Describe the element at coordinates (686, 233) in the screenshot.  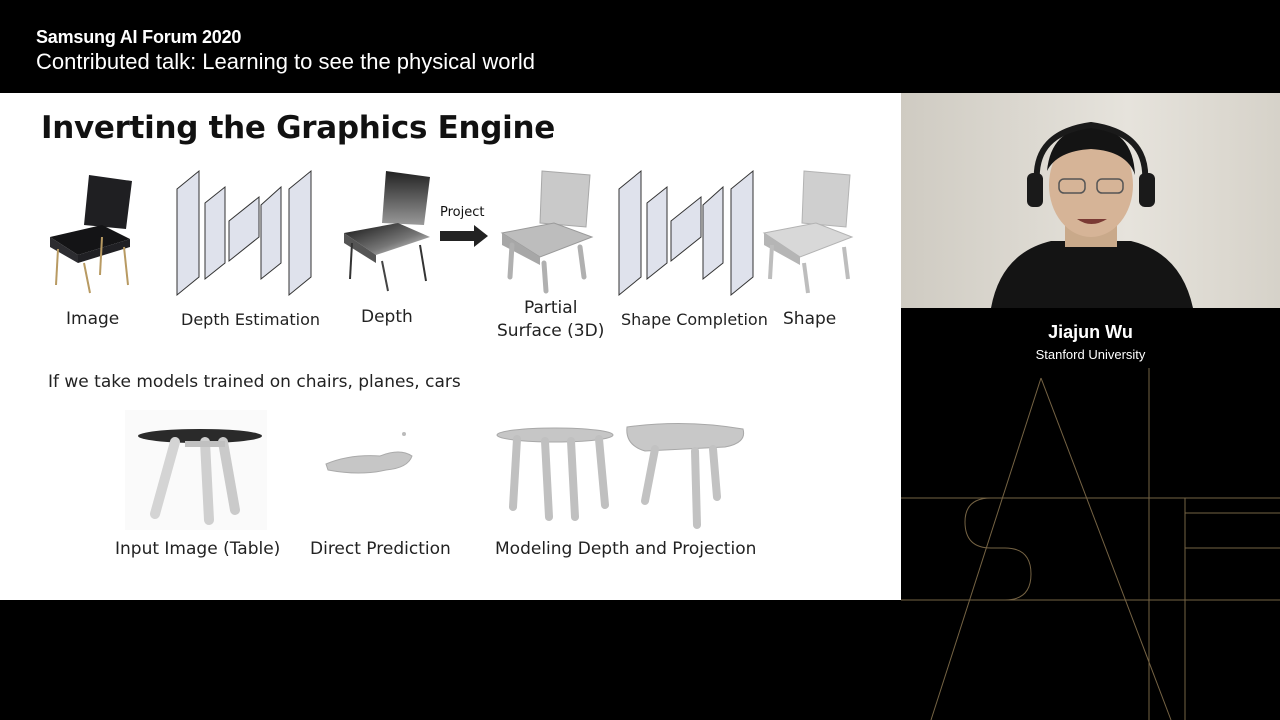
I see `shape-completion-network` at that location.